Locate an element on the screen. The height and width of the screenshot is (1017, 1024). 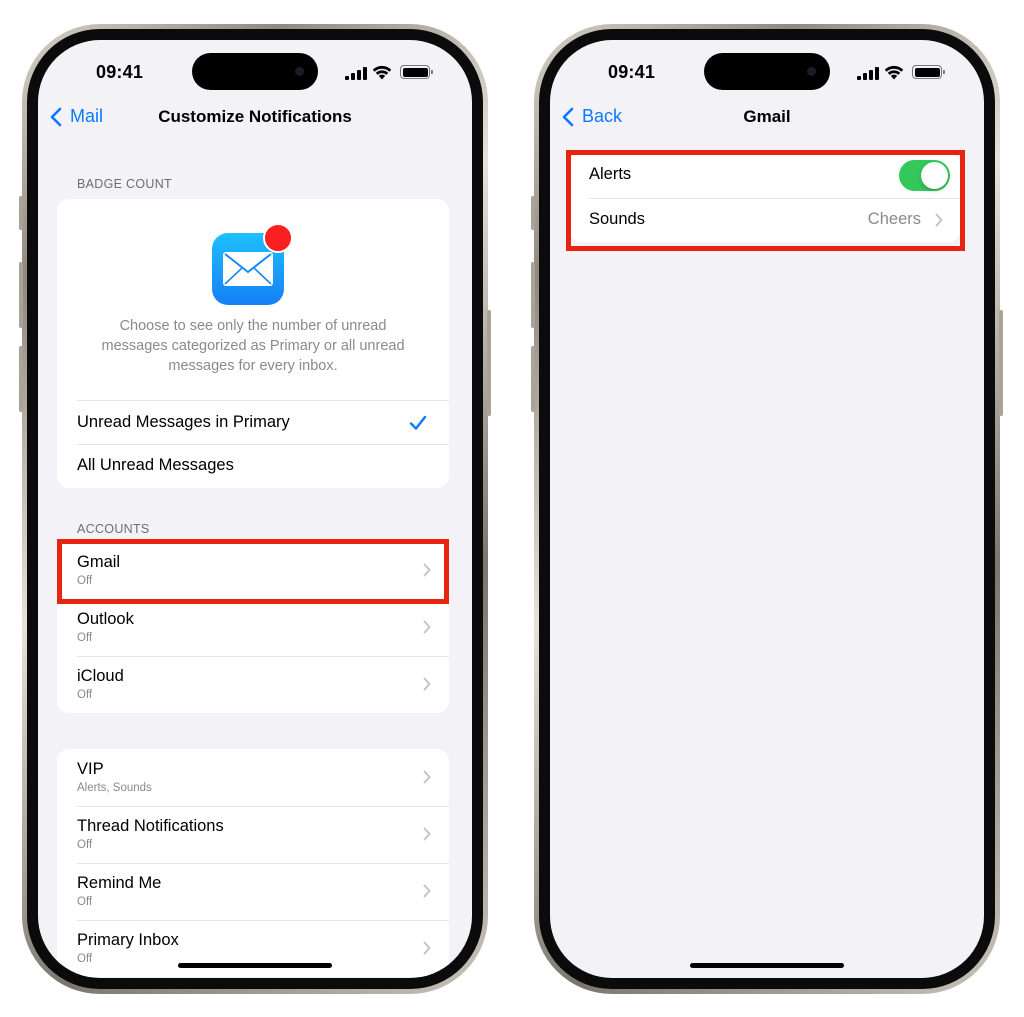
back-button: Mail is located at coordinates (76, 116).